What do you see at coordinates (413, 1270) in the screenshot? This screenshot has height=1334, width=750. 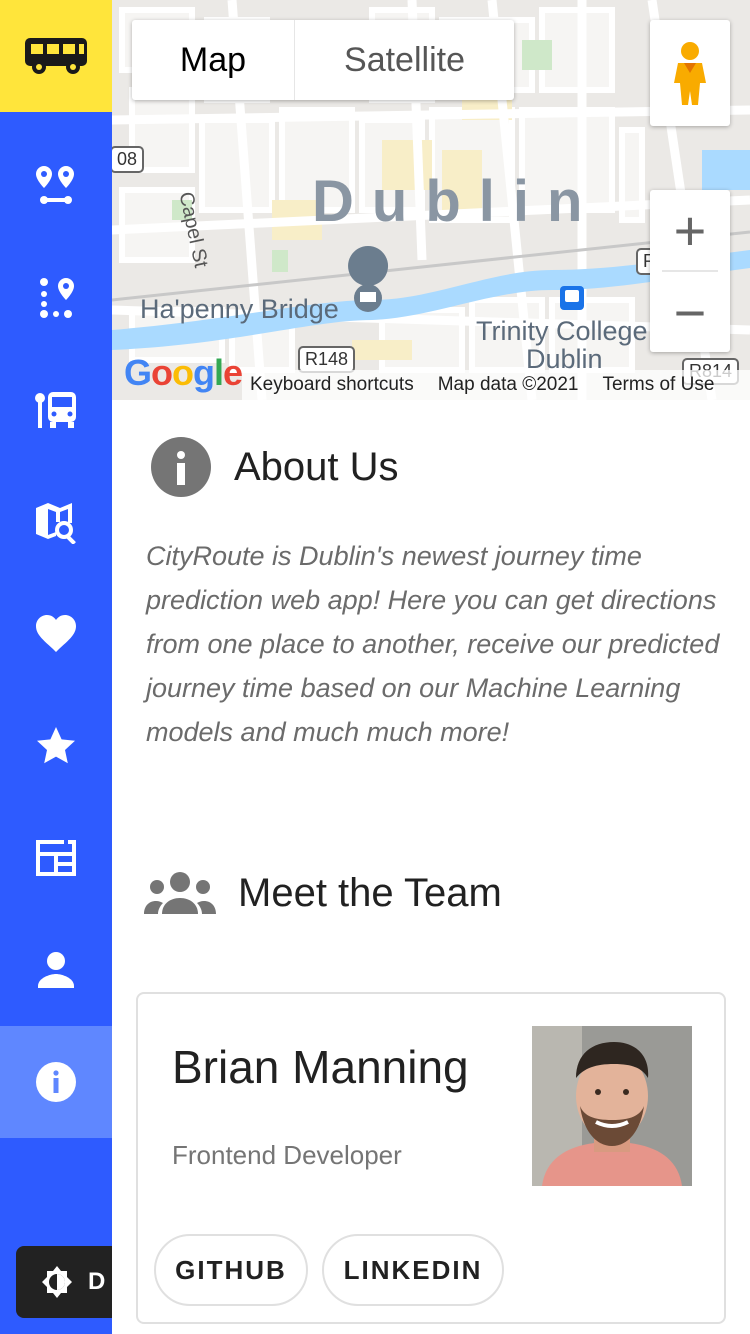 I see `linkedin-button: LINKEDIN` at bounding box center [413, 1270].